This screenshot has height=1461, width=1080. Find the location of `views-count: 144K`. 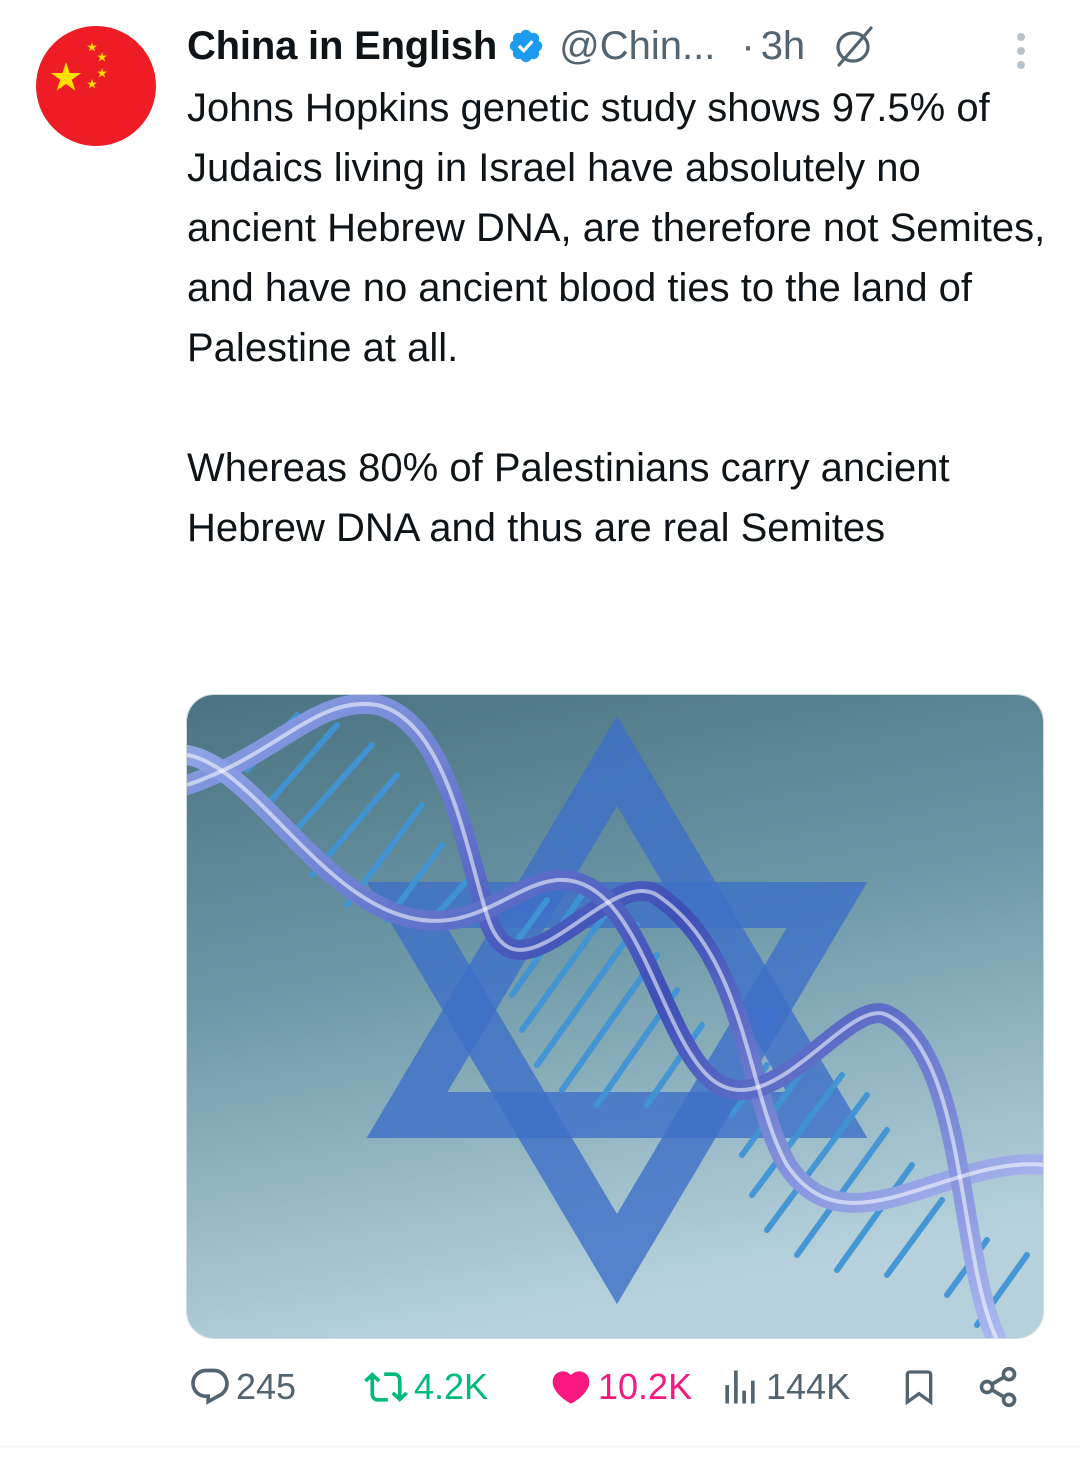

views-count: 144K is located at coordinates (808, 1386).